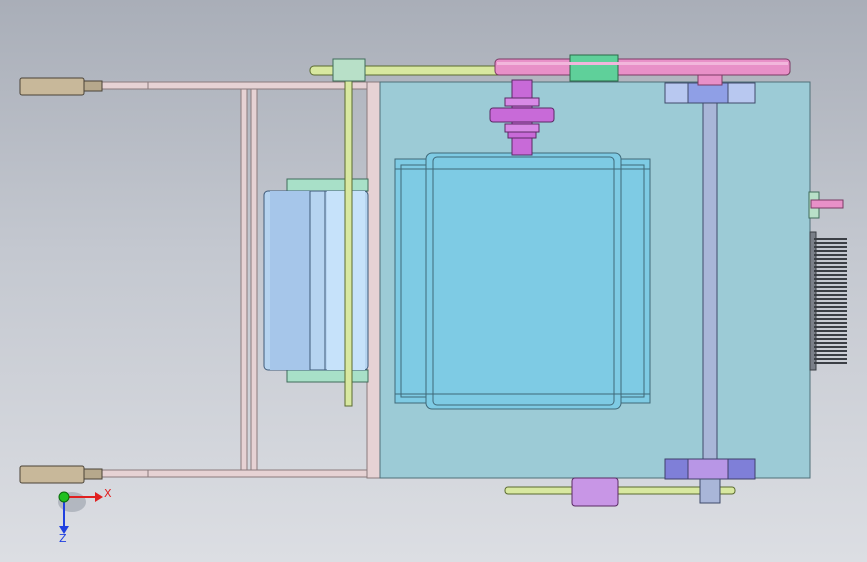  I want to click on motor-heatsink, so click(827, 281).